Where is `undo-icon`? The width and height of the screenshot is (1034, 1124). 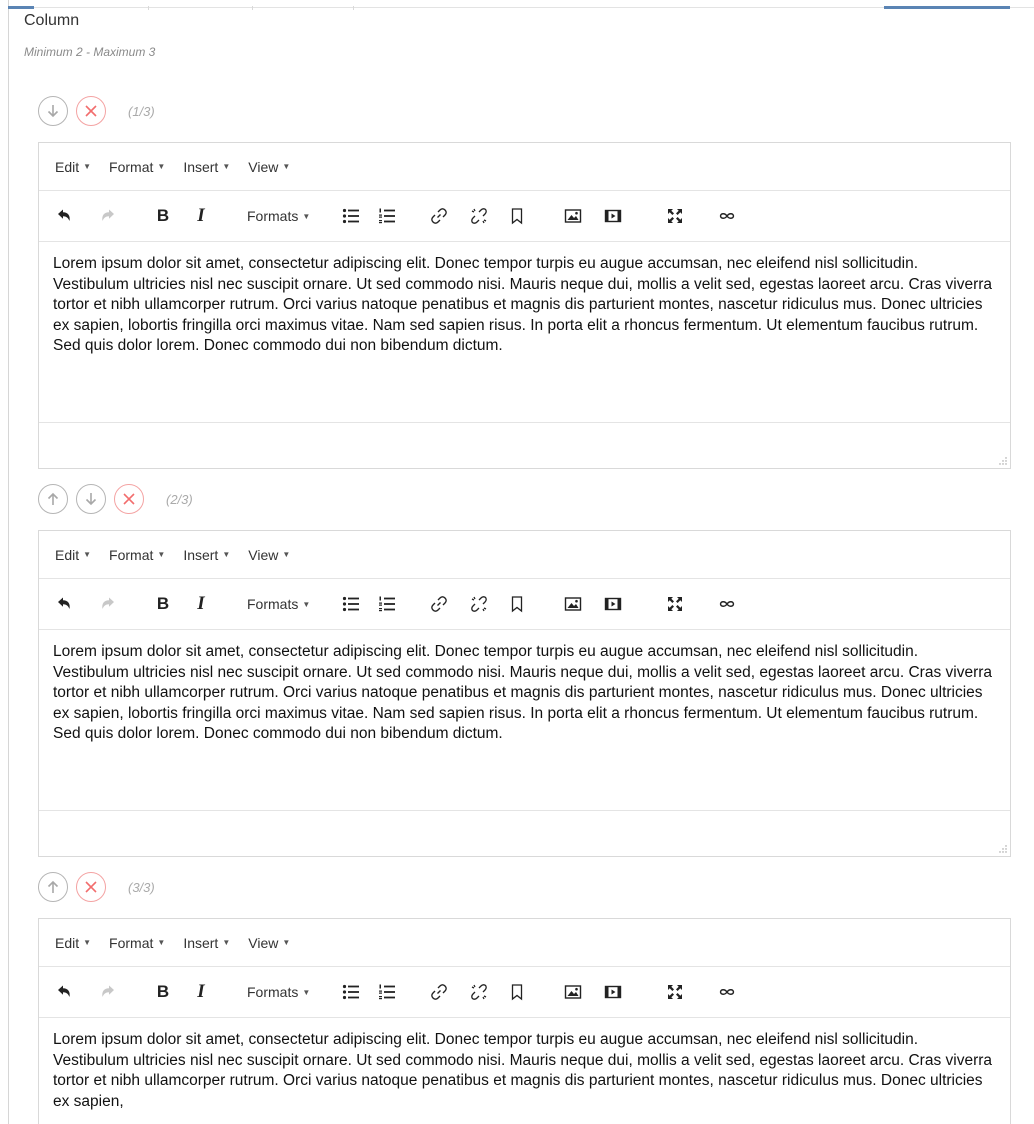 undo-icon is located at coordinates (64, 991).